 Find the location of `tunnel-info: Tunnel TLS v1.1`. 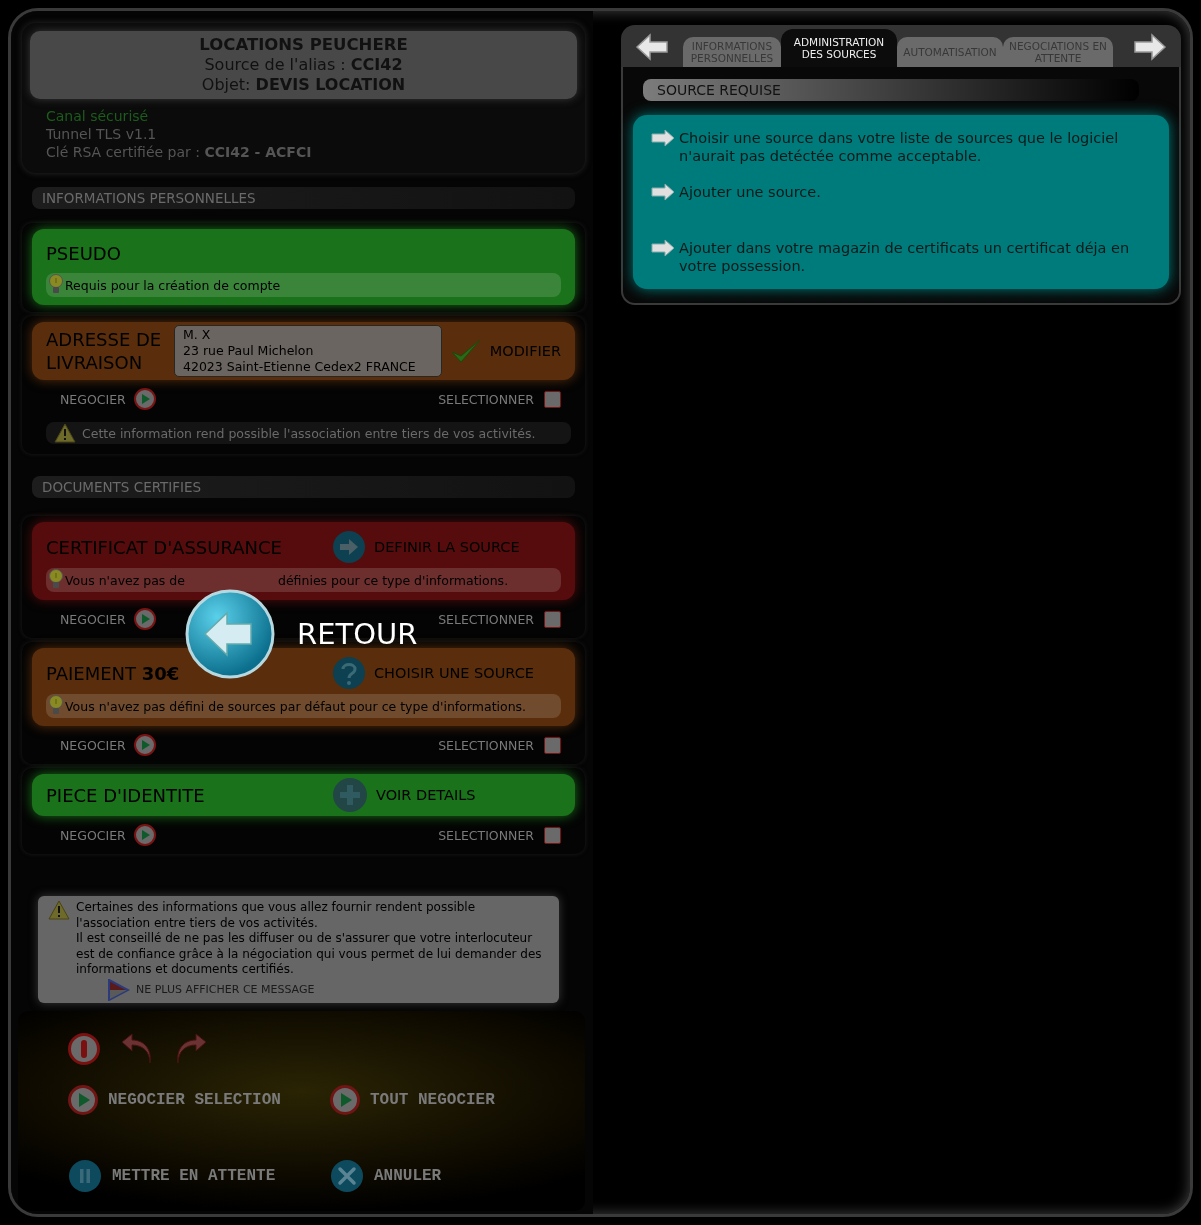

tunnel-info: Tunnel TLS v1.1 is located at coordinates (102, 134).